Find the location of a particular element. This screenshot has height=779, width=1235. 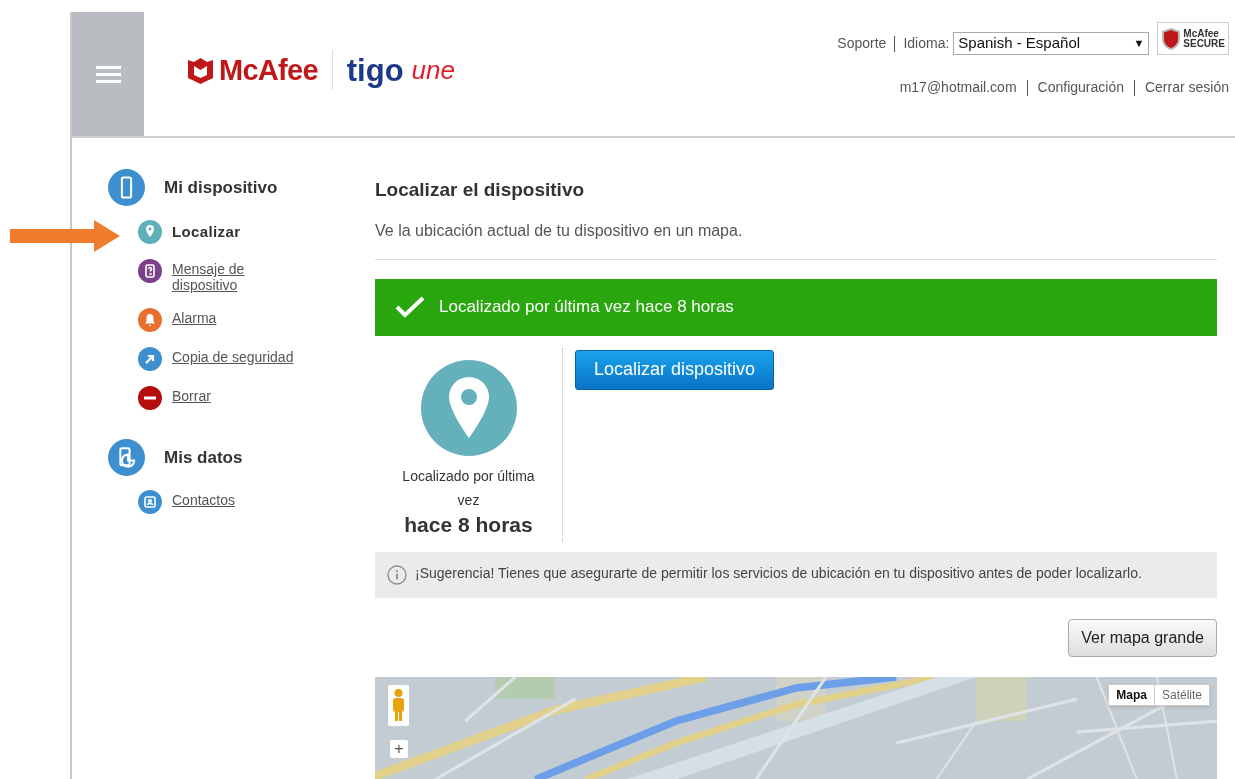

last-located-caption: Localizado por última vez is located at coordinates (468, 488).